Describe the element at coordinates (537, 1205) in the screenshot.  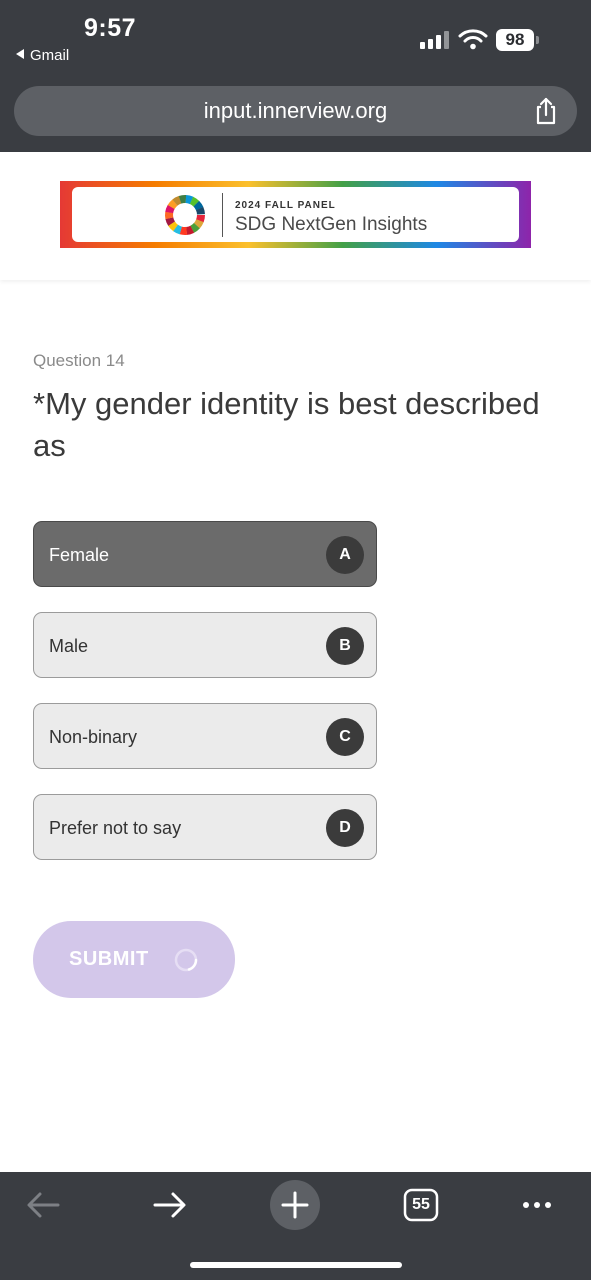
I see `more-icon` at that location.